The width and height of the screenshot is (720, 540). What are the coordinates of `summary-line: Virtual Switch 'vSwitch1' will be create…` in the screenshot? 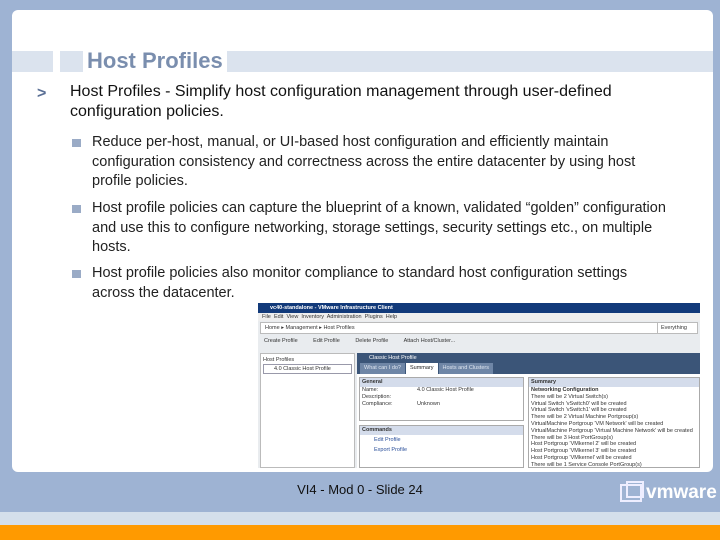 It's located at (579, 410).